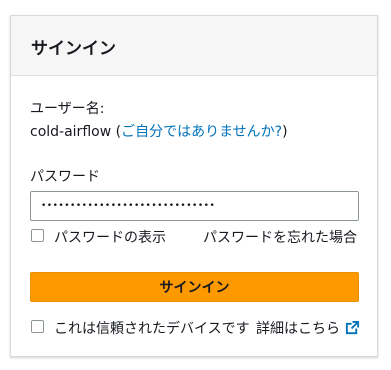 Image resolution: width=391 pixels, height=370 pixels. Describe the element at coordinates (110, 237) in the screenshot. I see `show-password-label: パスワードの表示` at that location.